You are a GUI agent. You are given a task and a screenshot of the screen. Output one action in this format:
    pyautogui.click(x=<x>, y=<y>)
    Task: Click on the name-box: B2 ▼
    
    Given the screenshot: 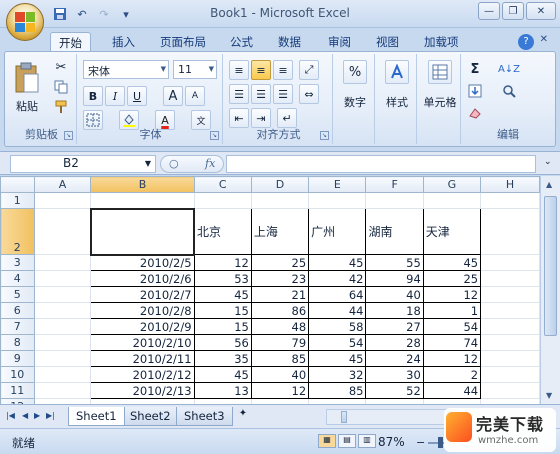 What is the action you would take?
    pyautogui.click(x=83, y=164)
    